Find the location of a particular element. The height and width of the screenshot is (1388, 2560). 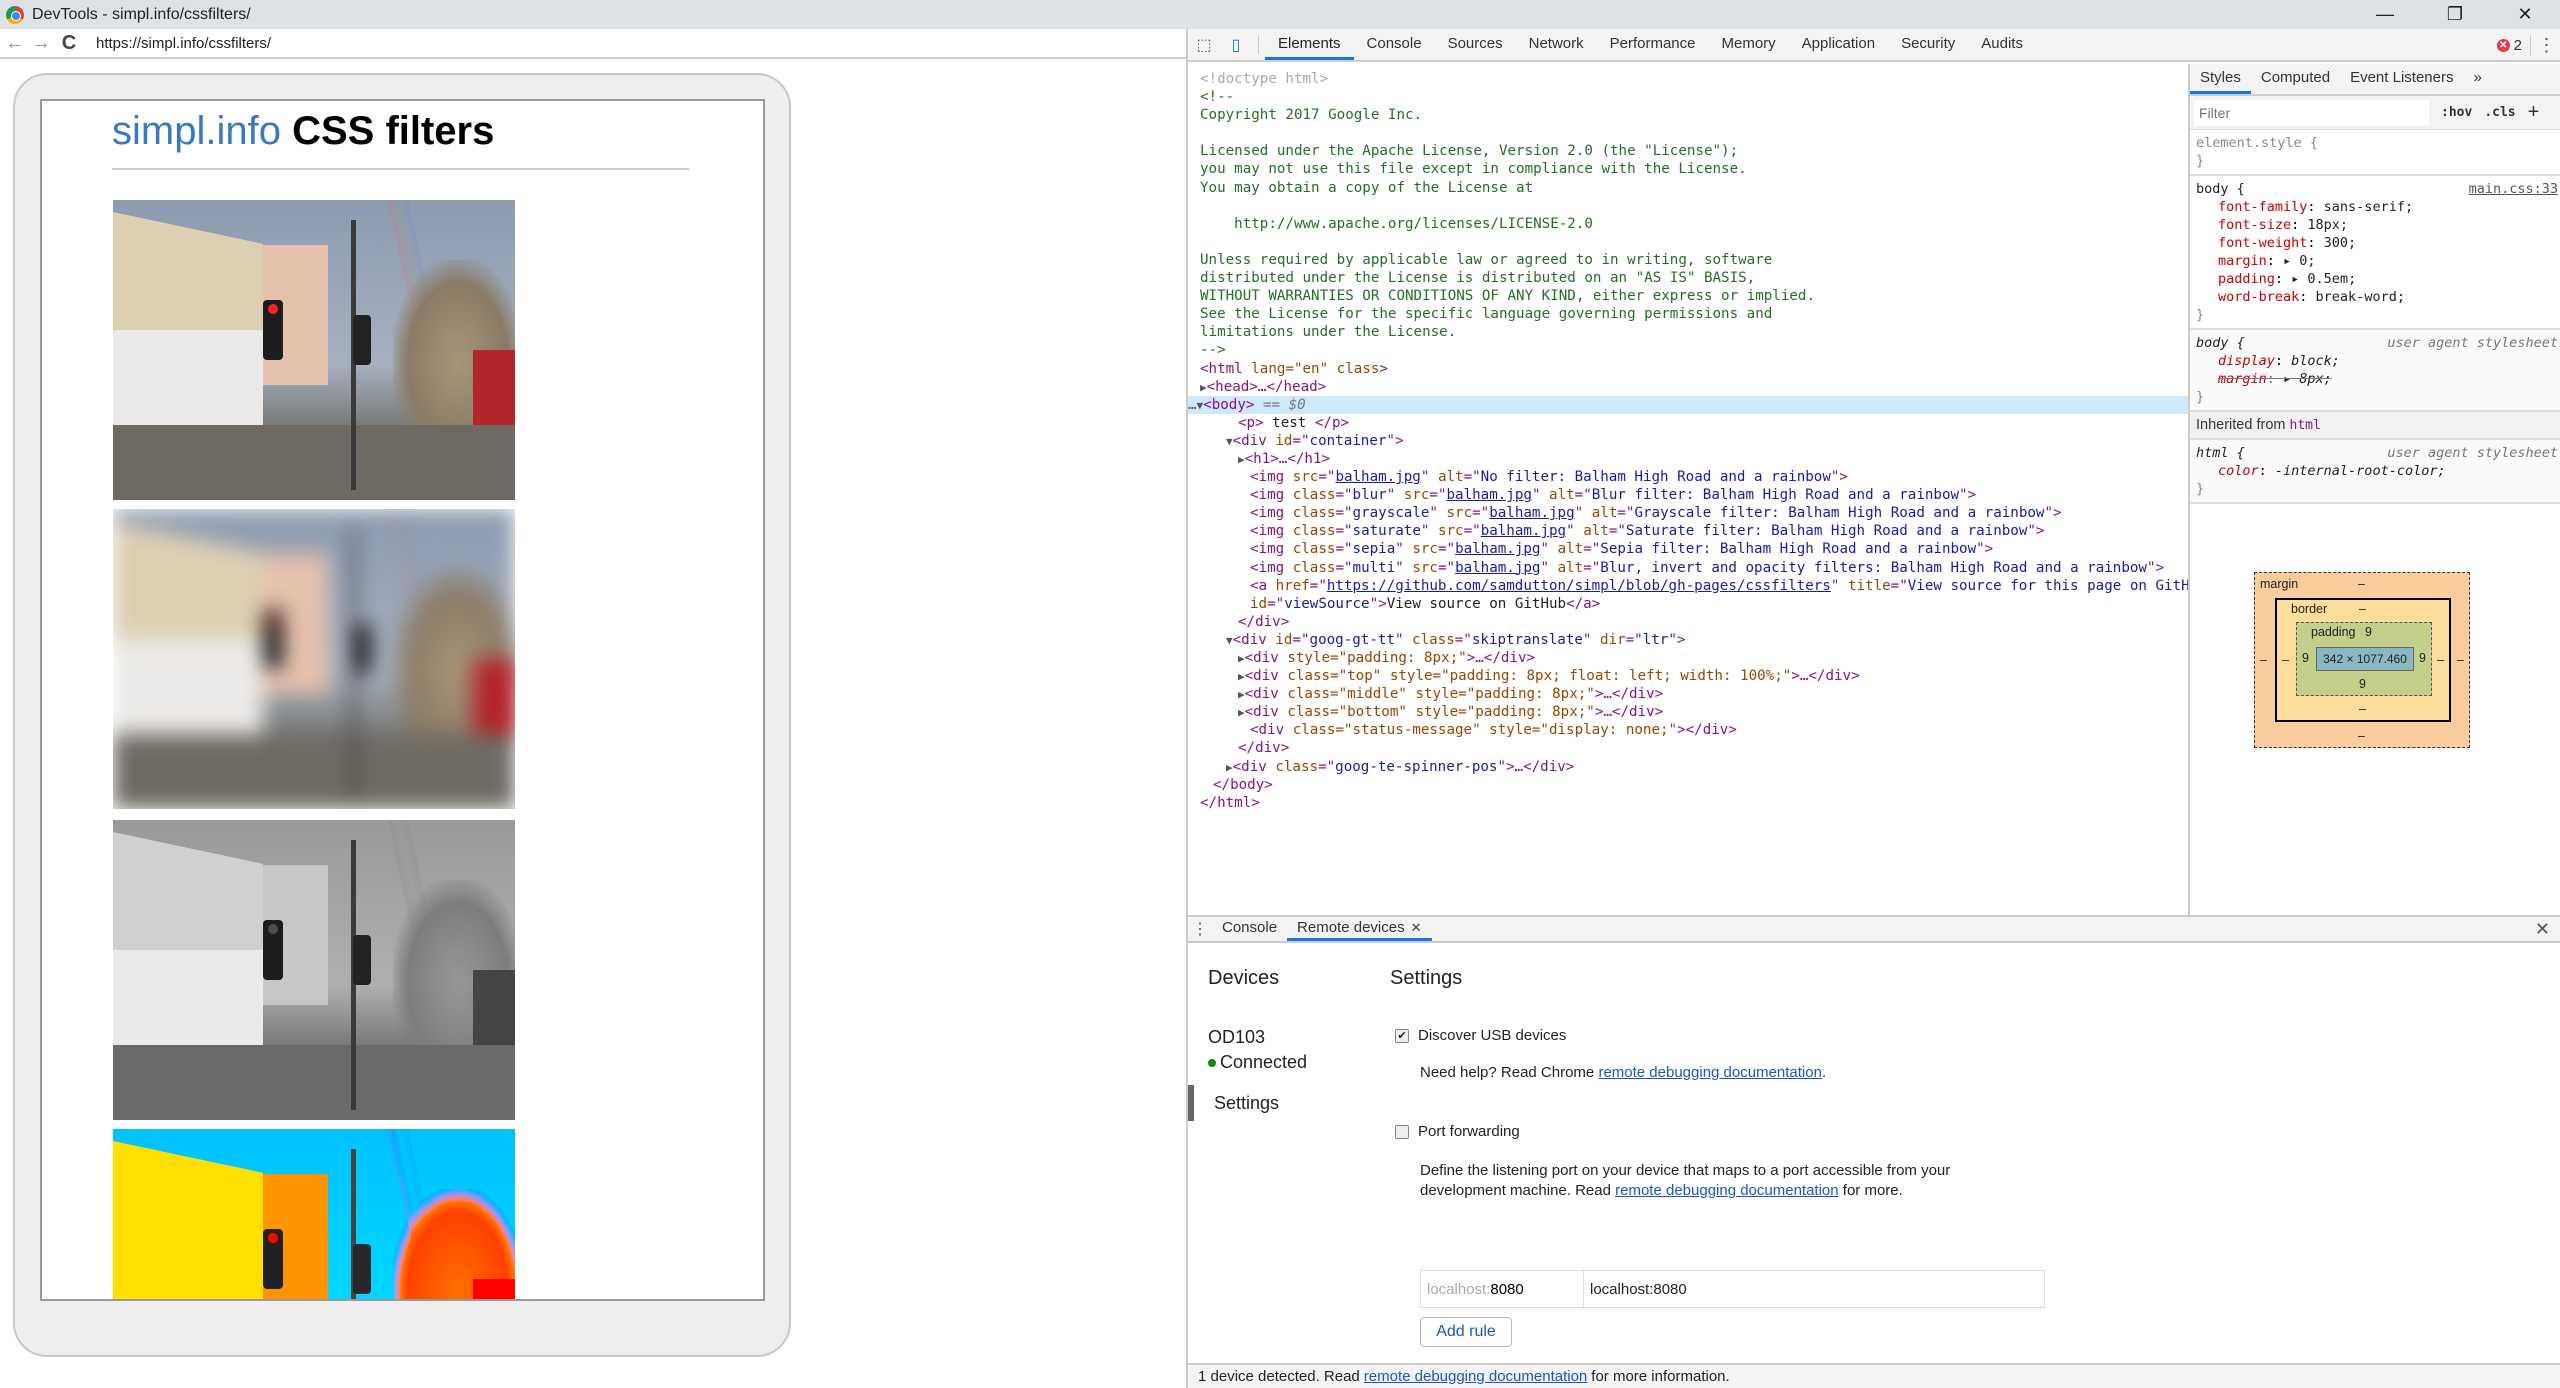

tab-application: Application is located at coordinates (1838, 44).